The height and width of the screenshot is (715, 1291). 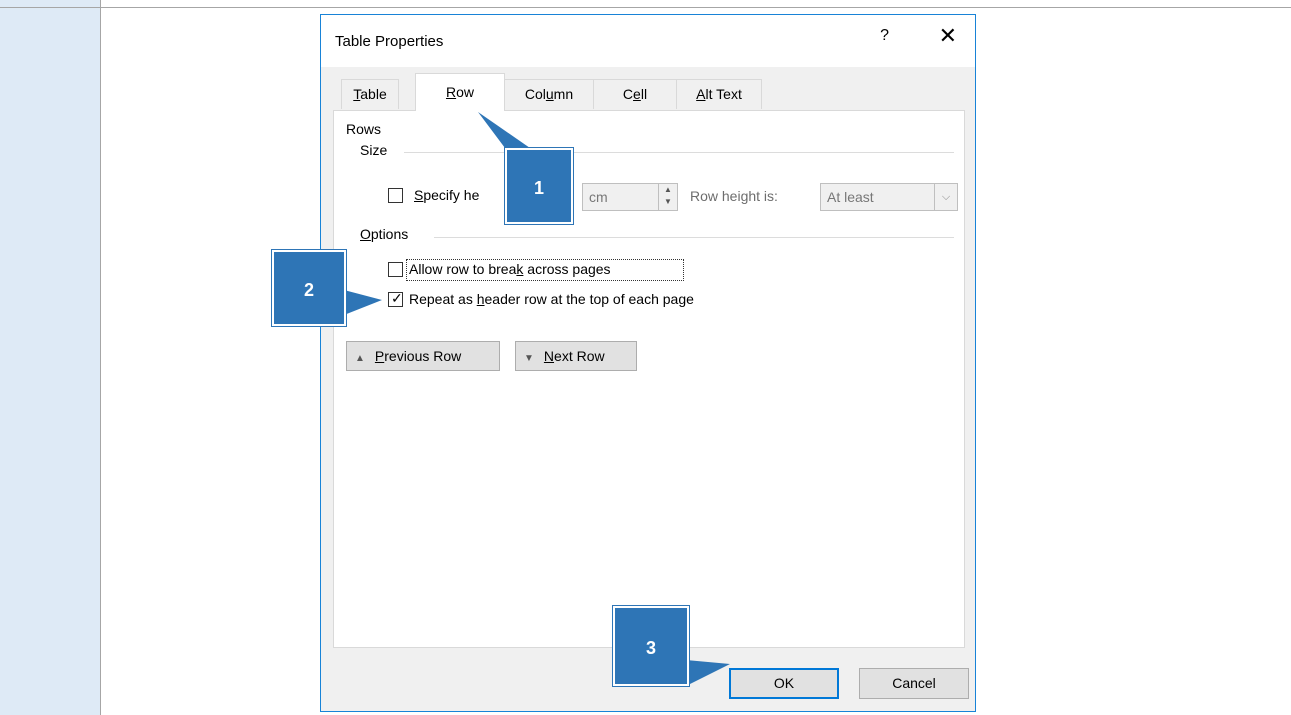 What do you see at coordinates (504, 130) in the screenshot?
I see `callout-1-pointer` at bounding box center [504, 130].